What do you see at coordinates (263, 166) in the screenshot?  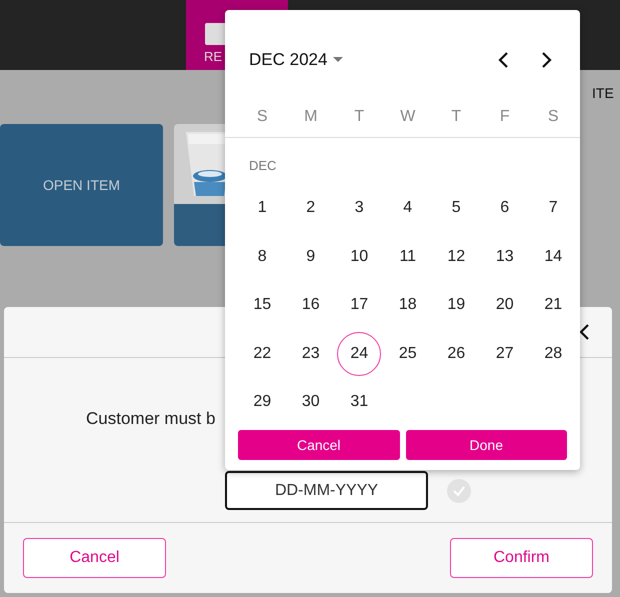 I see `month-label: DEC` at bounding box center [263, 166].